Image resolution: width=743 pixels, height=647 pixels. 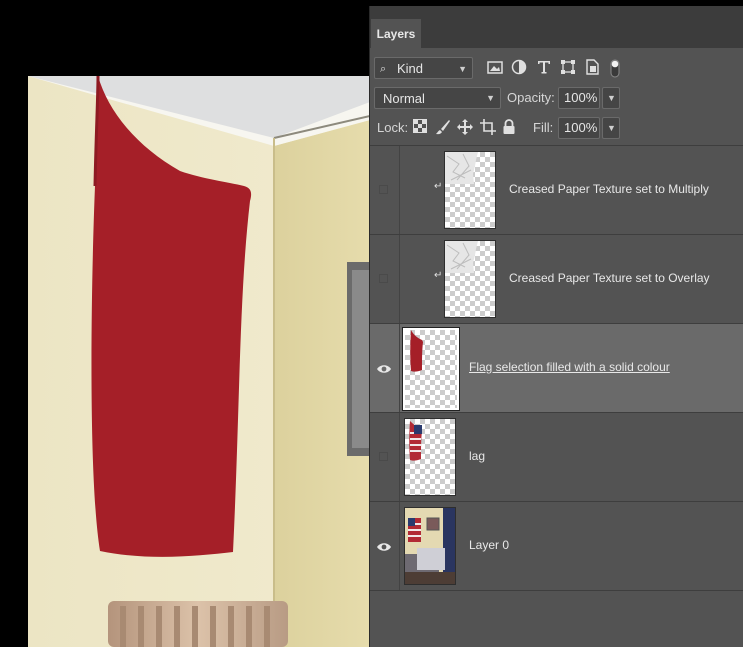 I want to click on fill-slider-button: ▼, so click(x=611, y=128).